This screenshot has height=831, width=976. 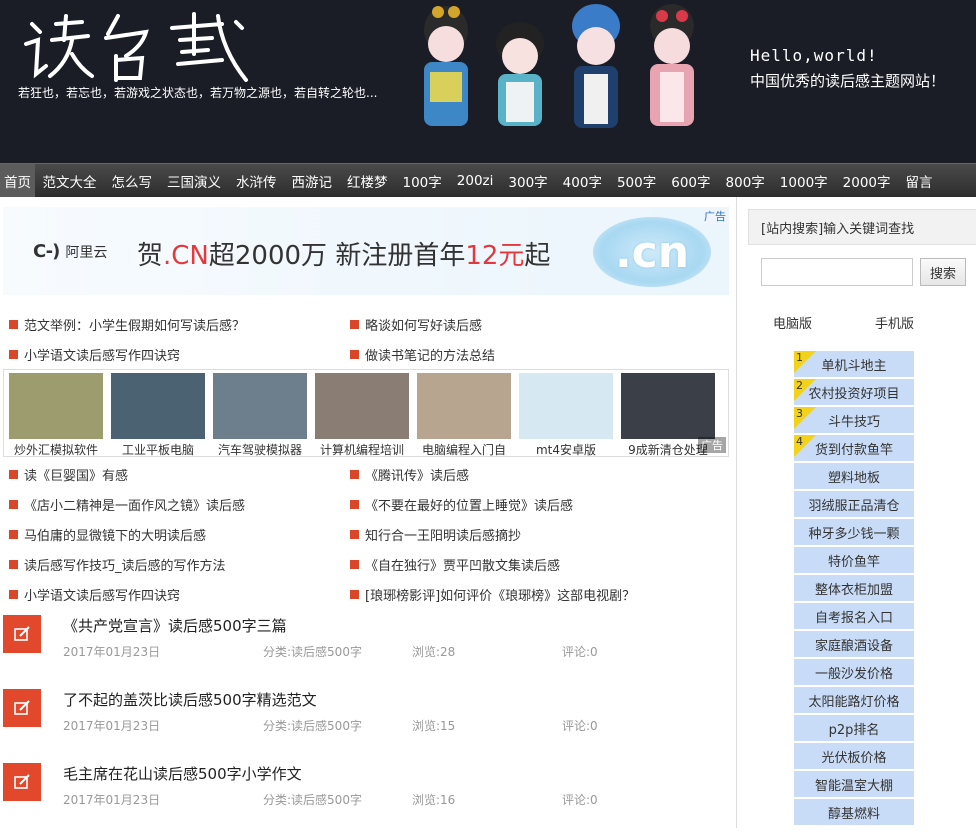 I want to click on hot-keyword-item: 太阳能路灯价格, so click(x=854, y=700).